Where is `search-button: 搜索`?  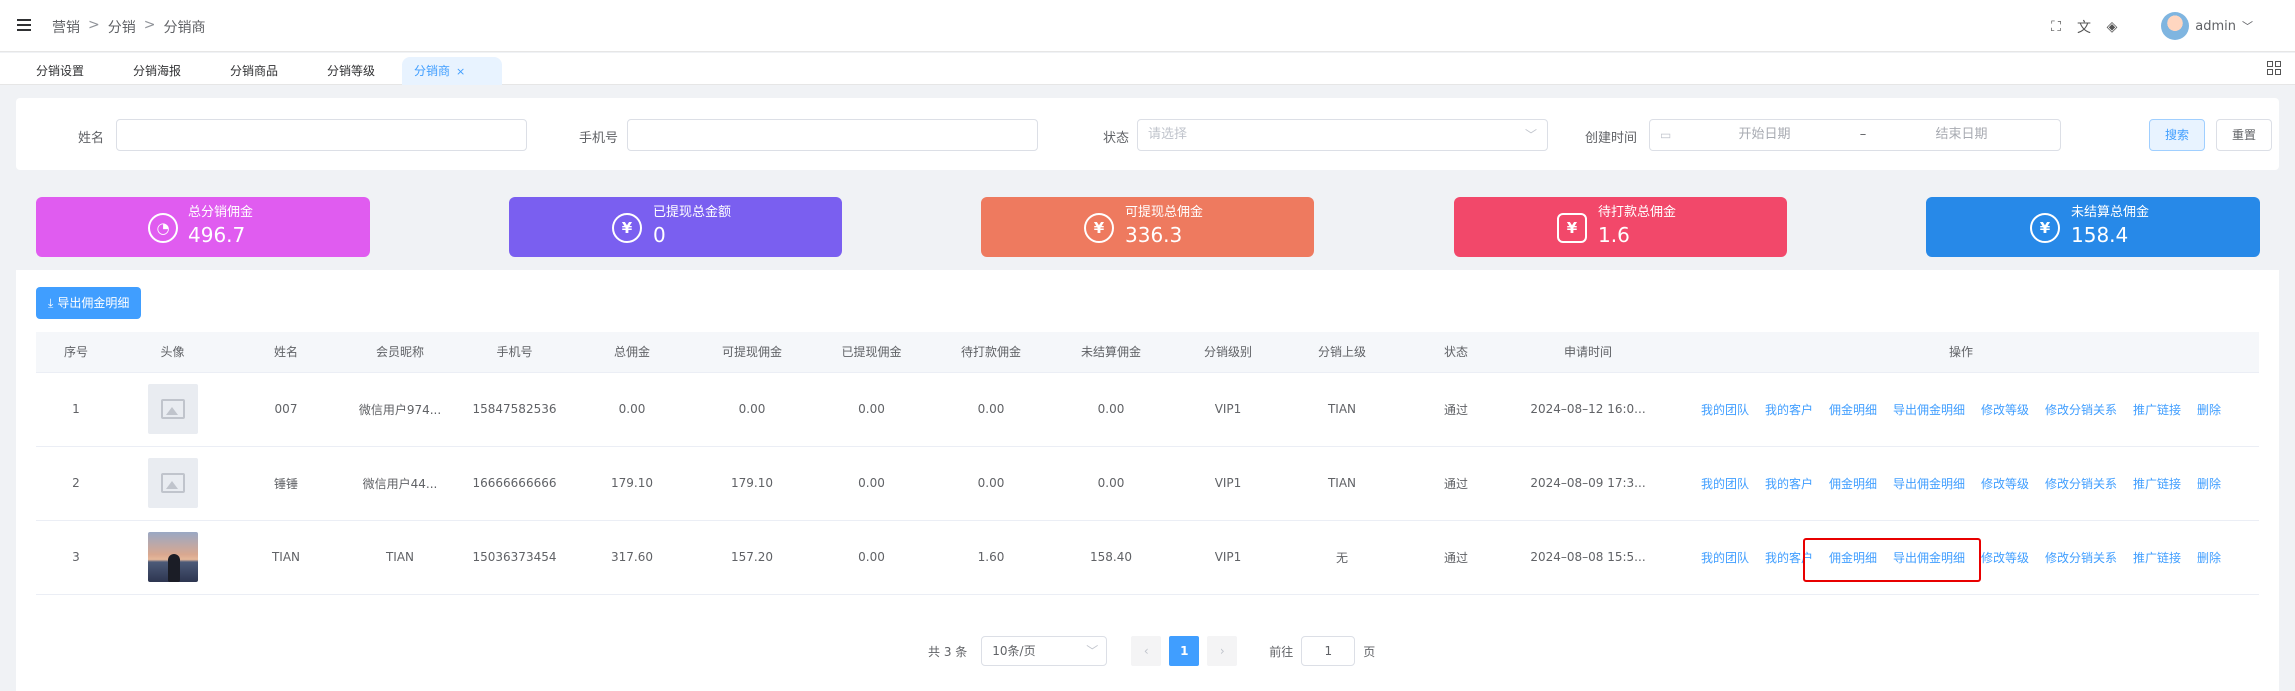
search-button: 搜索 is located at coordinates (2177, 135).